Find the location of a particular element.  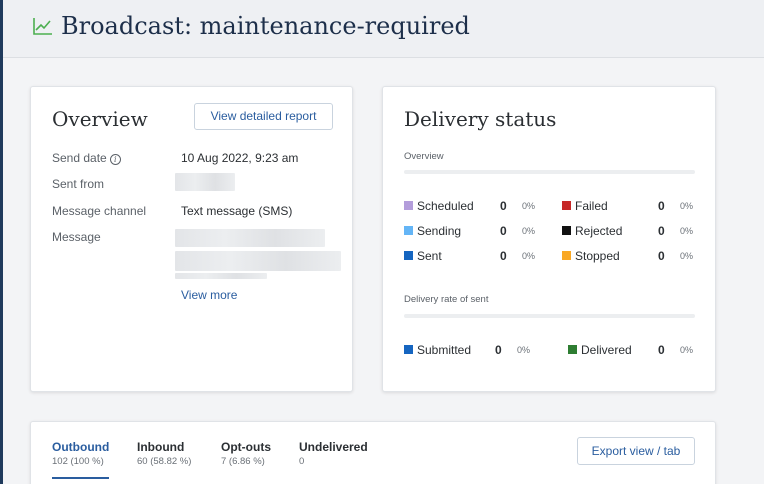

left-edge-bar is located at coordinates (1, 242).